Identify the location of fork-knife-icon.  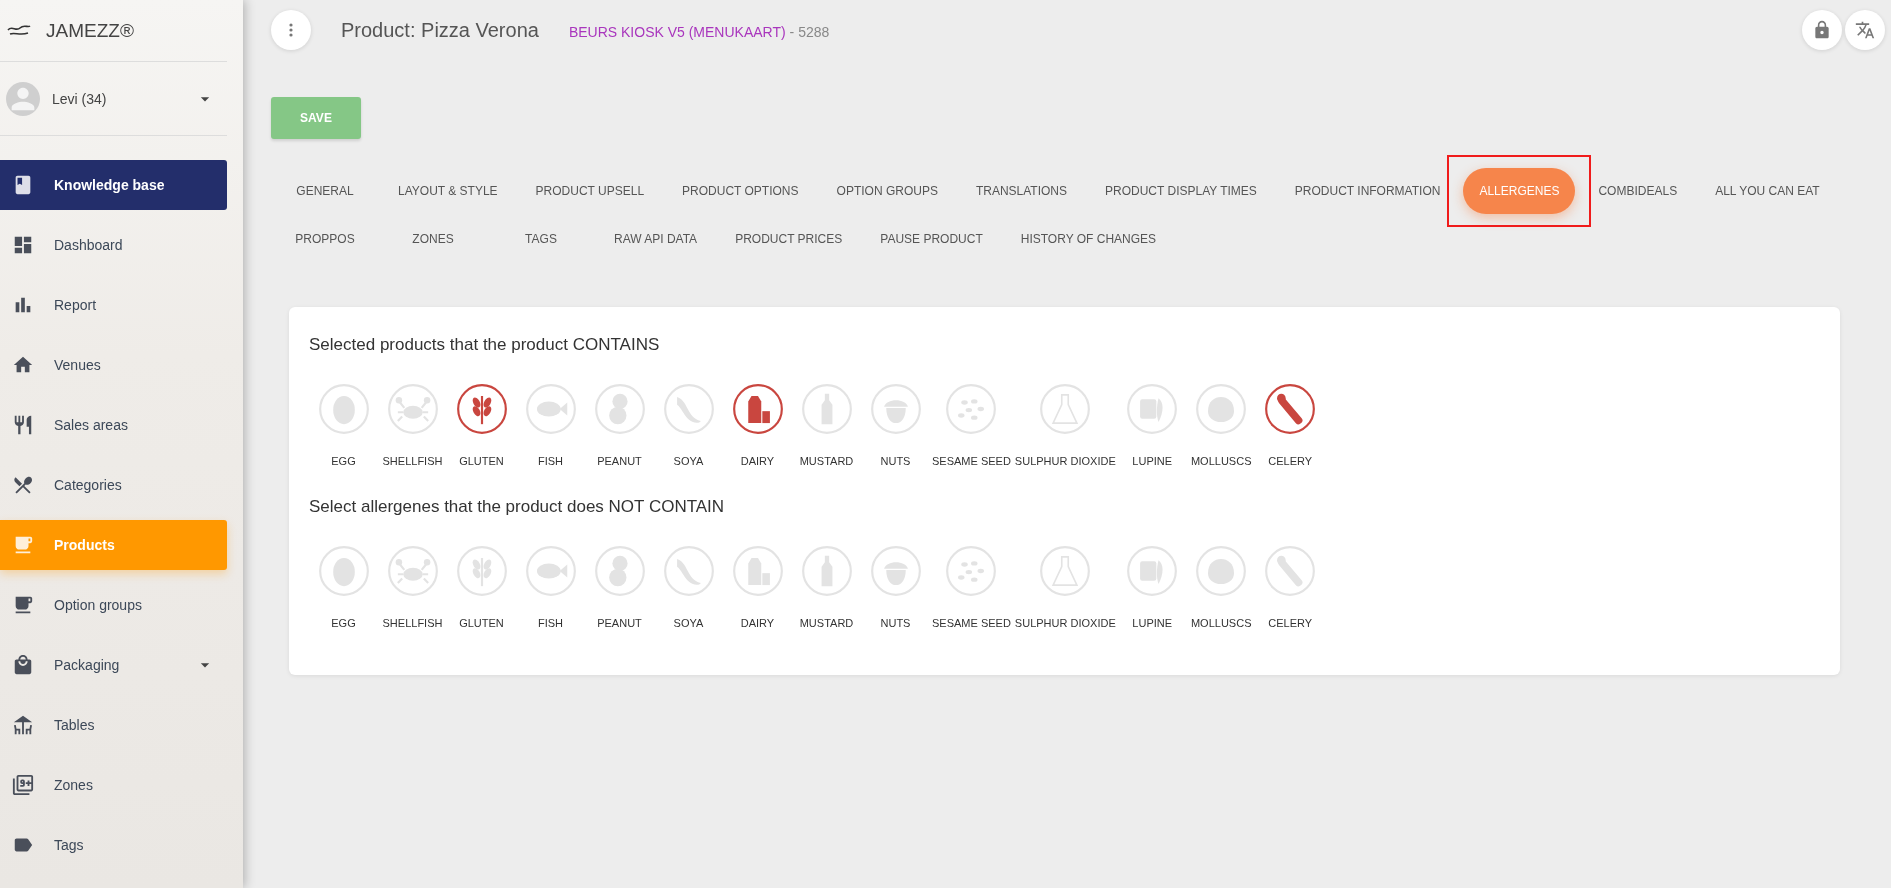
(23, 425).